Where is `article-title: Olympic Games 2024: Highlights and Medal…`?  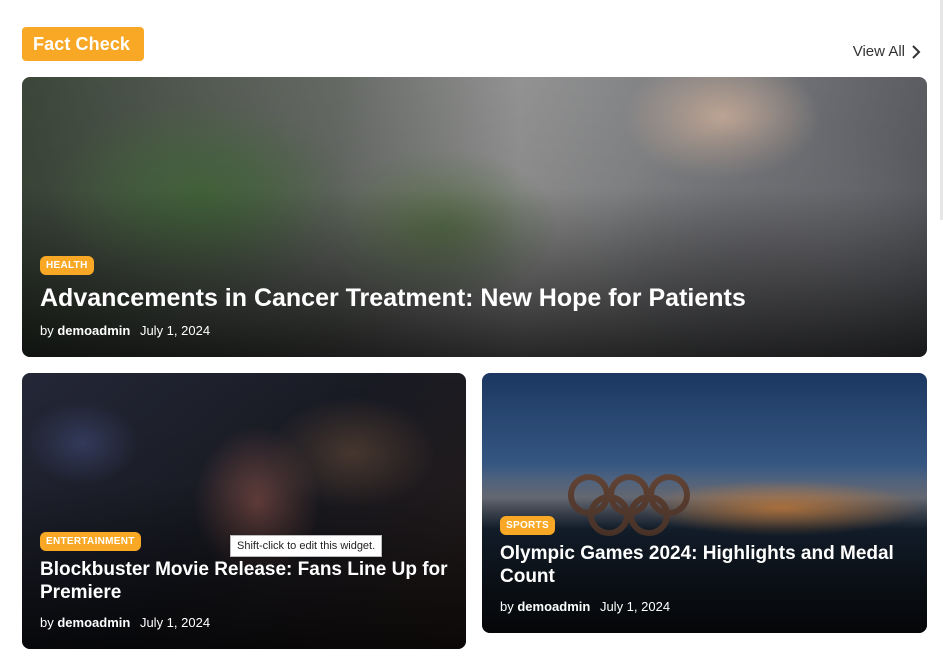 article-title: Olympic Games 2024: Highlights and Medal… is located at coordinates (704, 566).